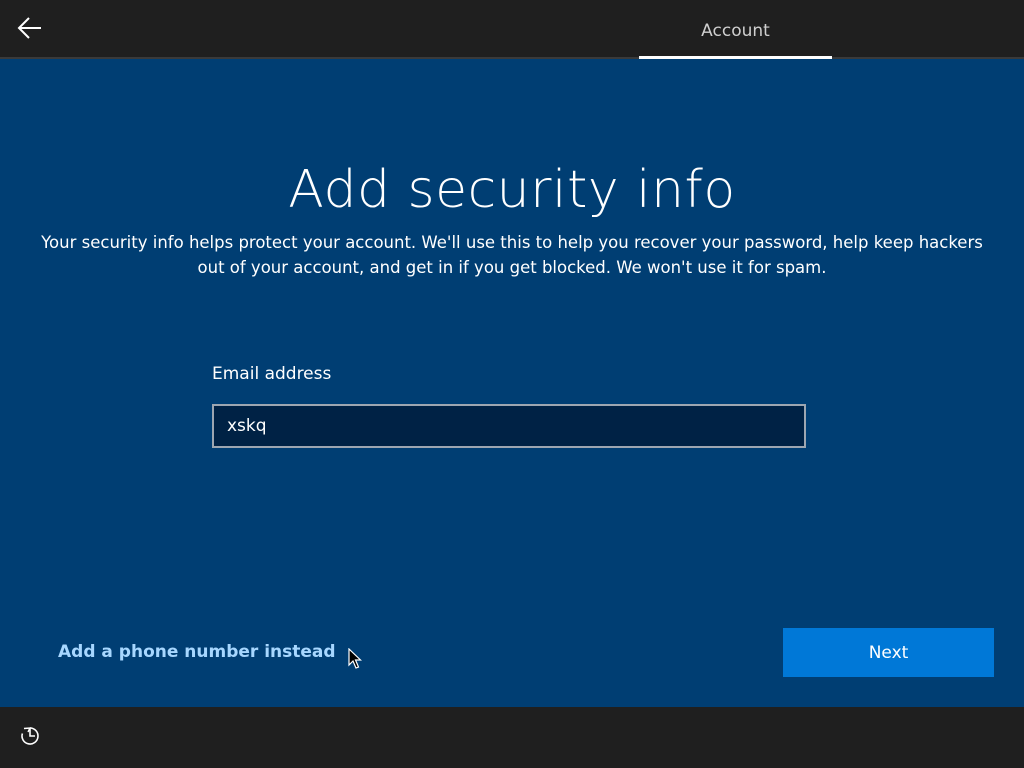 The width and height of the screenshot is (1024, 768). I want to click on arrow-left-icon, so click(30, 30).